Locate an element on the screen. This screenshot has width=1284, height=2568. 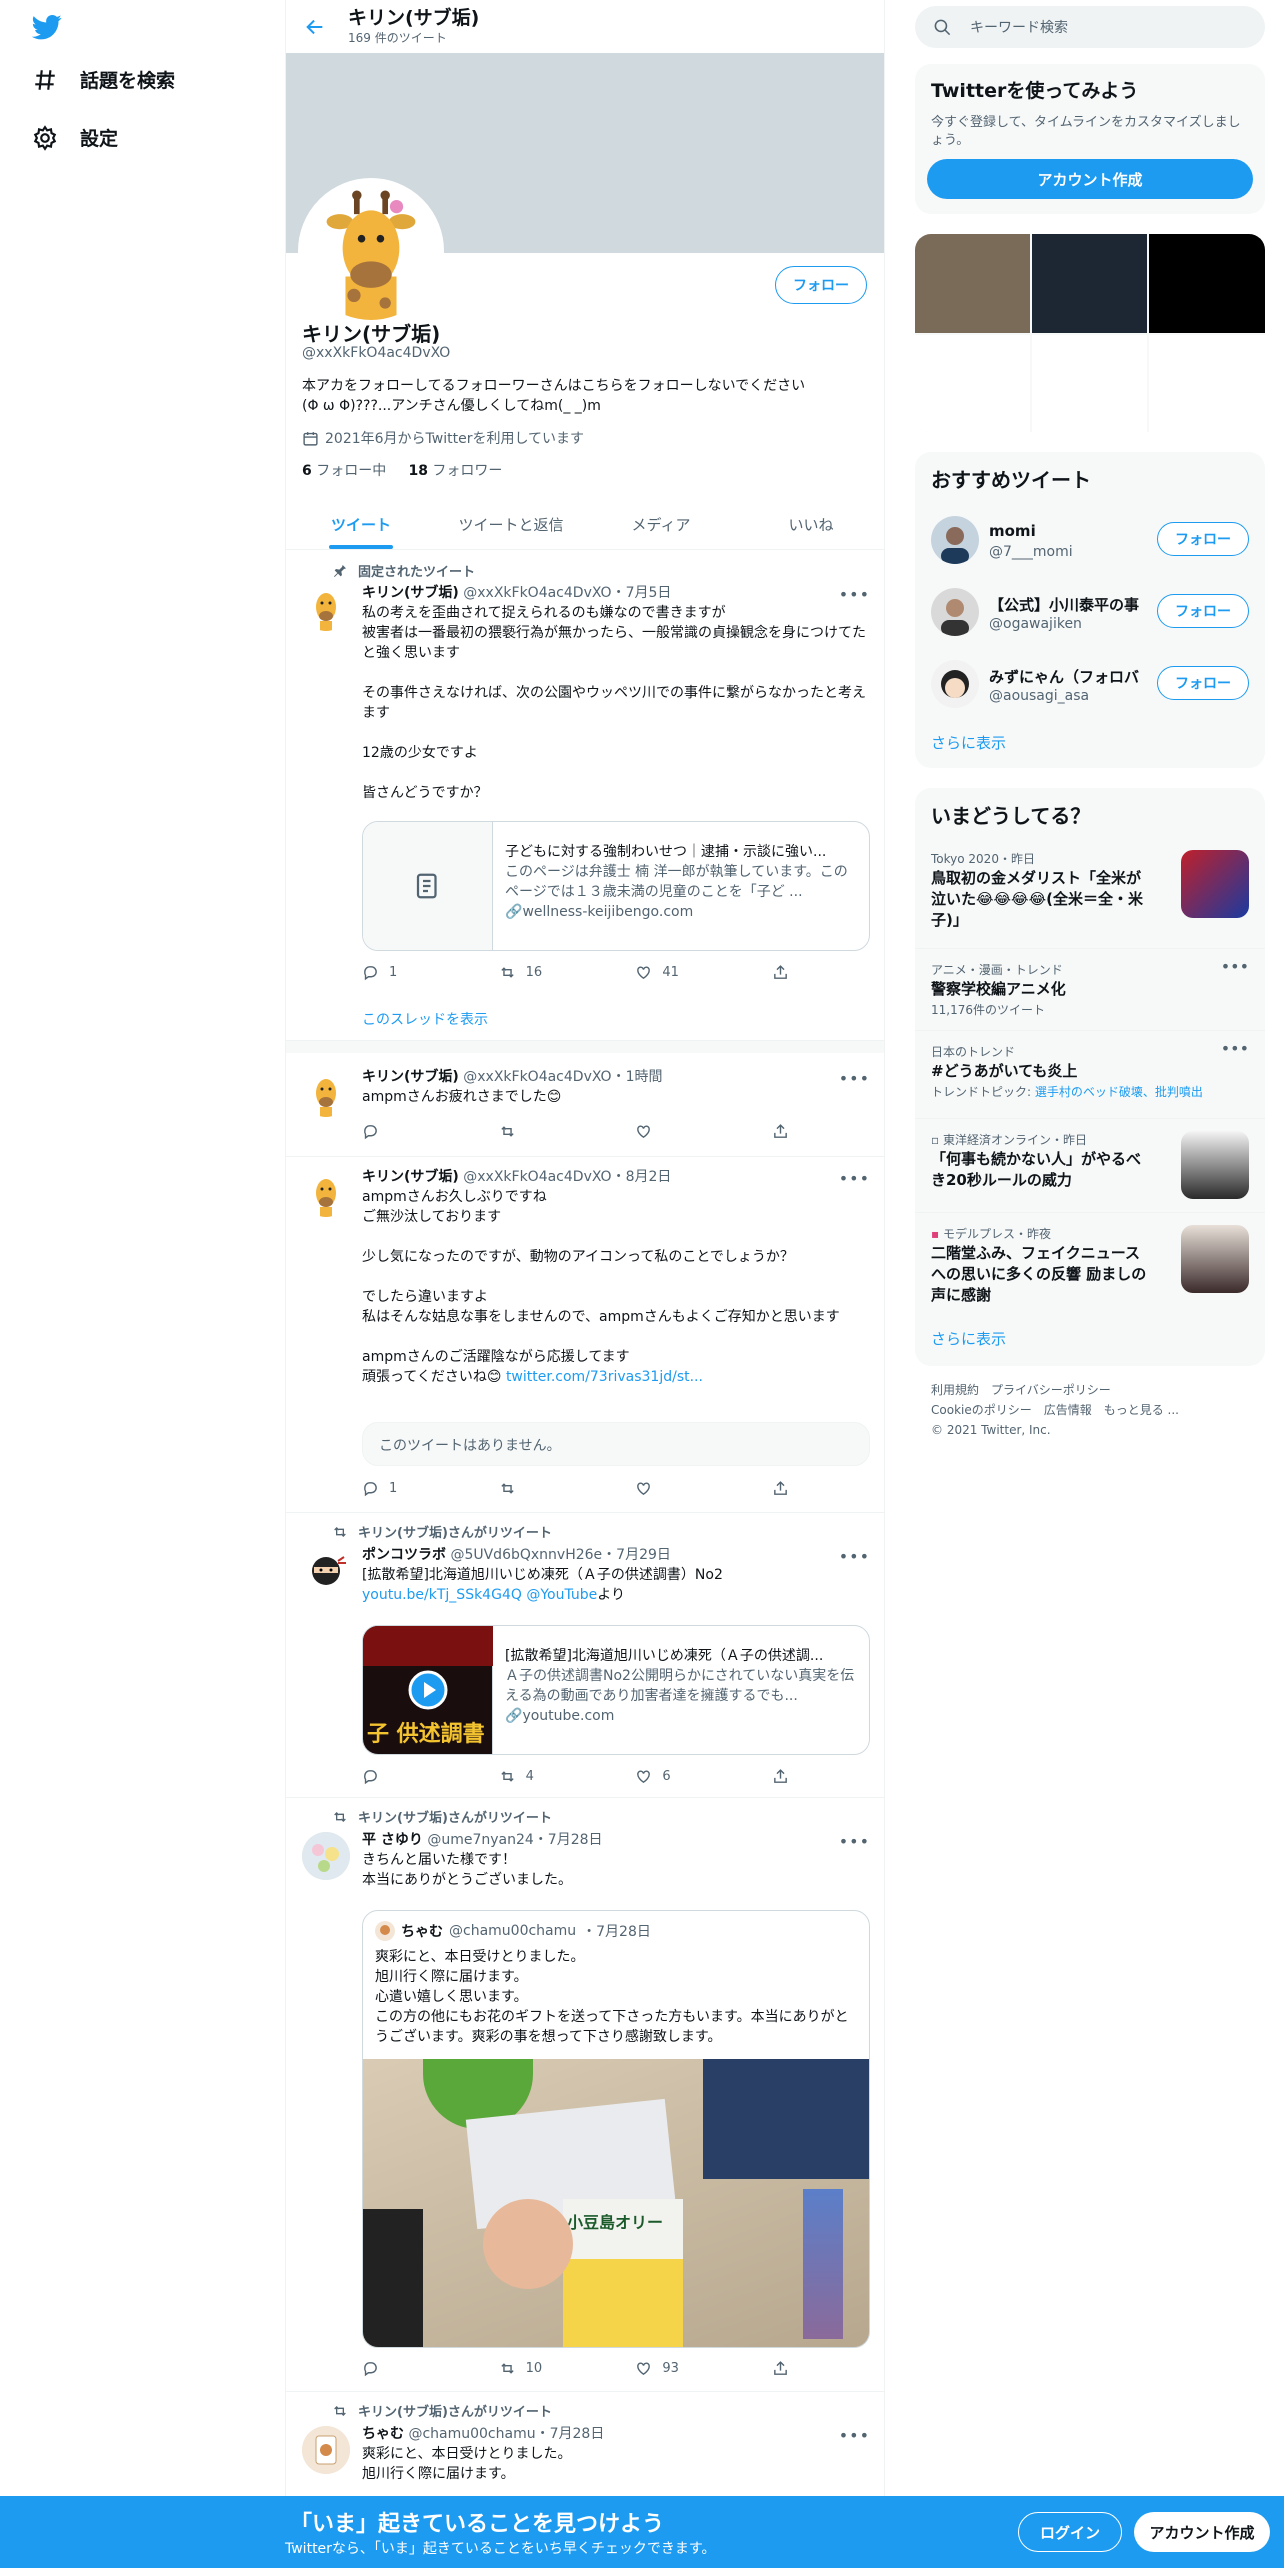
tab-likes: いいね is located at coordinates (810, 524).